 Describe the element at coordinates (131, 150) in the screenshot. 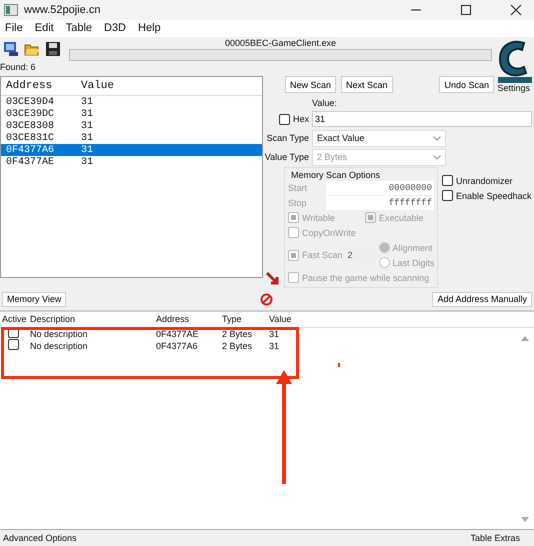

I see `result-row: 0F4377A6 31` at that location.